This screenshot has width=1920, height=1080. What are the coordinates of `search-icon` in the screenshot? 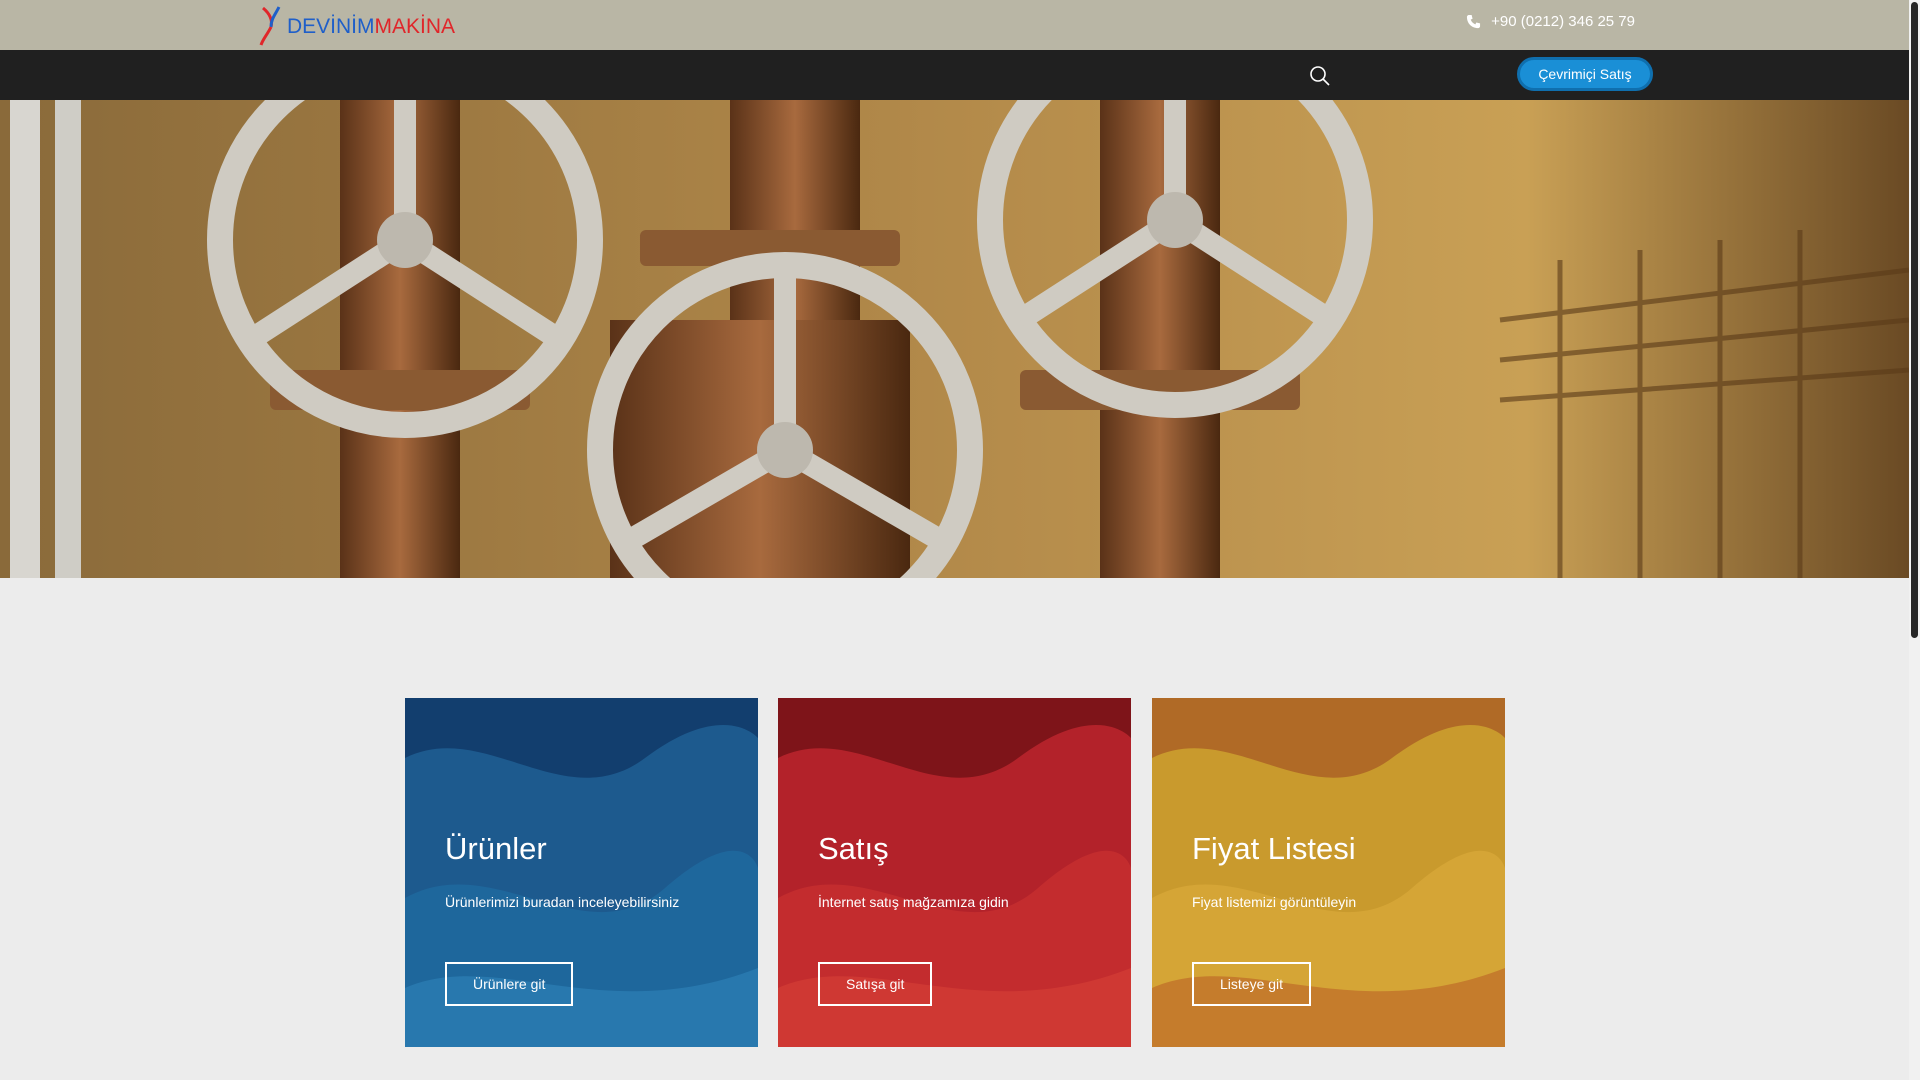 It's located at (1320, 76).